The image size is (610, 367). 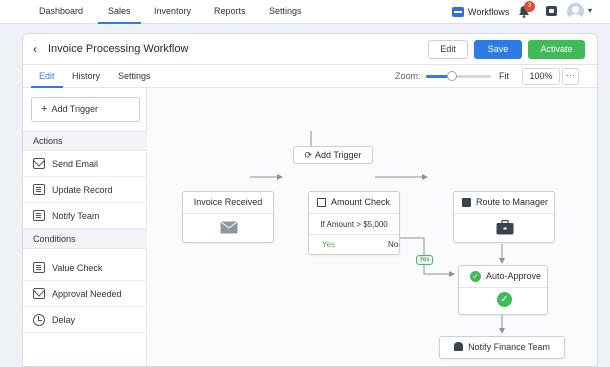 I want to click on amount-condition: If Amount > $5,000, so click(x=354, y=224).